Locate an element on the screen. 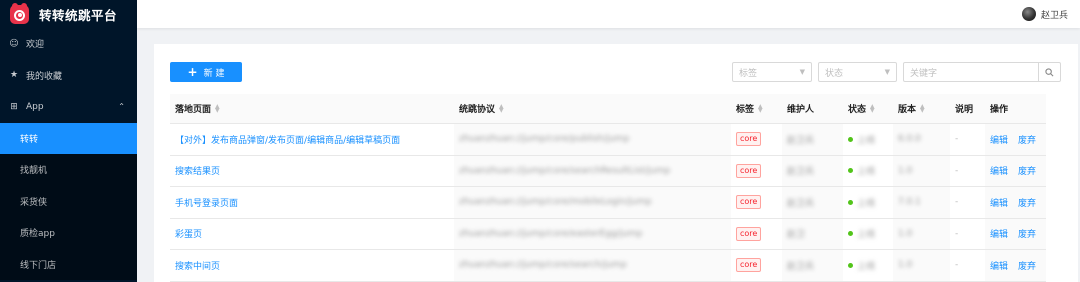 This screenshot has width=1080, height=282. col-header-desc: 说明 is located at coordinates (964, 110).